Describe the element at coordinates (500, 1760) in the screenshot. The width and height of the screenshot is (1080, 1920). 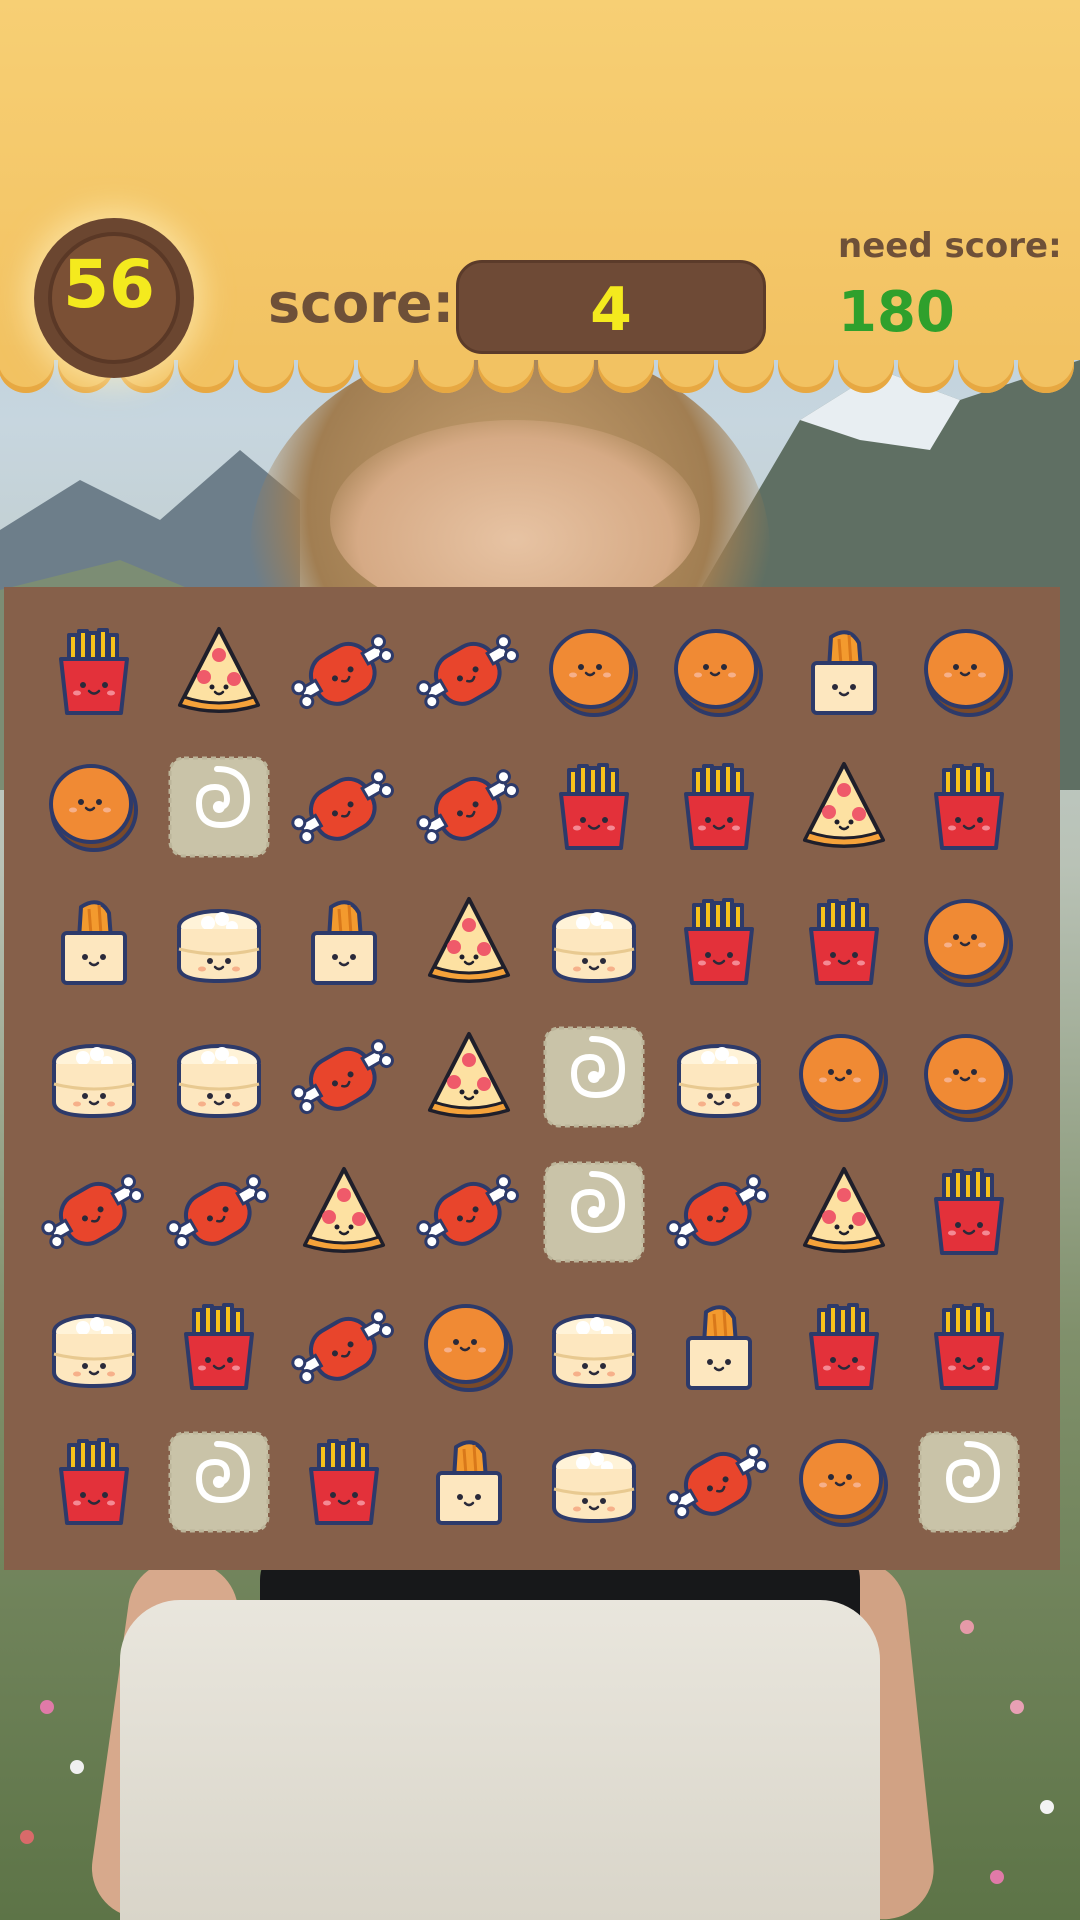
I see `person-skirt` at that location.